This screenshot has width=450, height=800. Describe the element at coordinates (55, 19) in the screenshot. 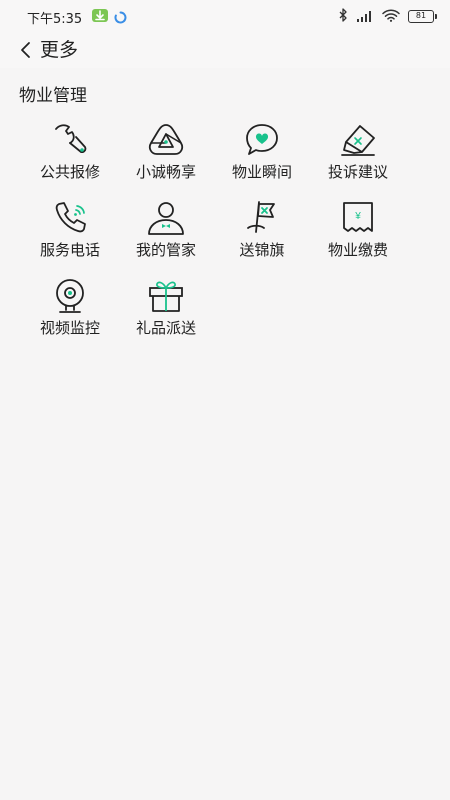

I see `status-time: 下午5:35` at that location.